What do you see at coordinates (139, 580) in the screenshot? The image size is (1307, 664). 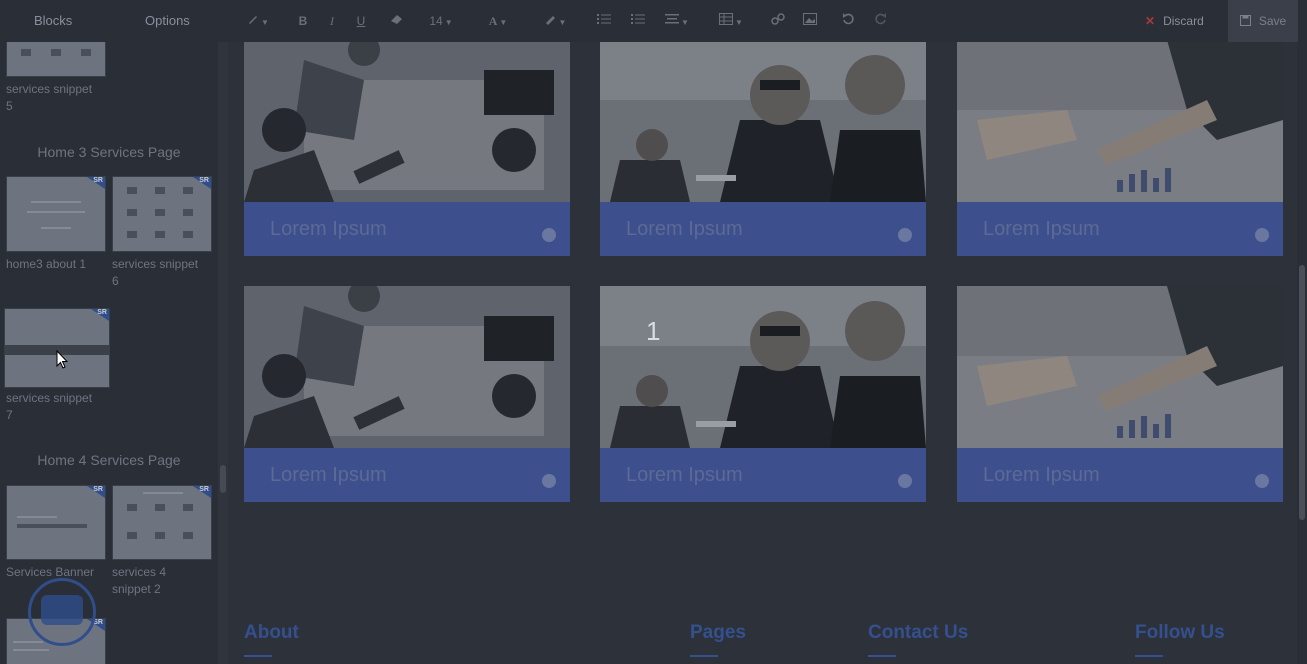 I see `snippet-label: services 4 snippet 2` at bounding box center [139, 580].